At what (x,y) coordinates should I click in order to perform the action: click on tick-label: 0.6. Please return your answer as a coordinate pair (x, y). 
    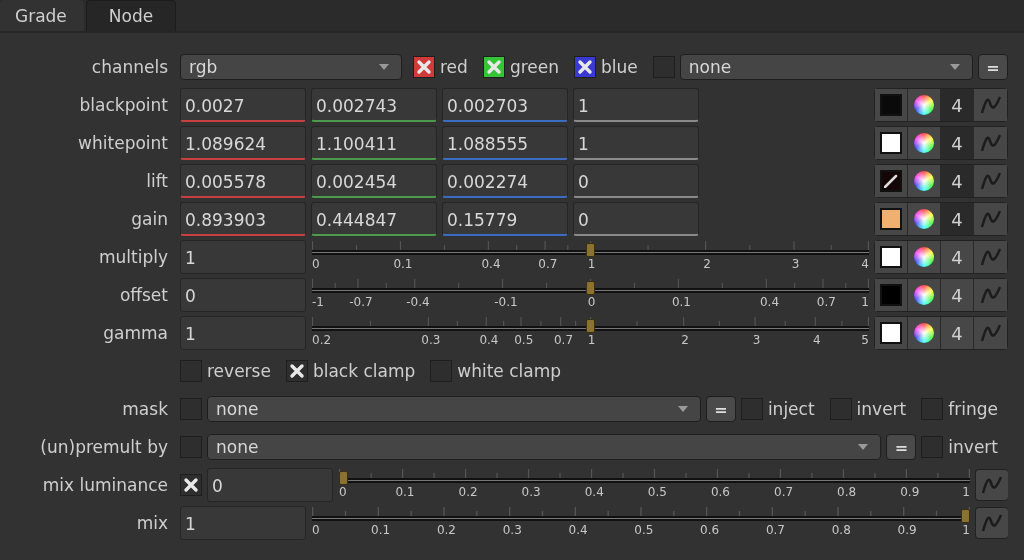
    Looking at the image, I should click on (720, 492).